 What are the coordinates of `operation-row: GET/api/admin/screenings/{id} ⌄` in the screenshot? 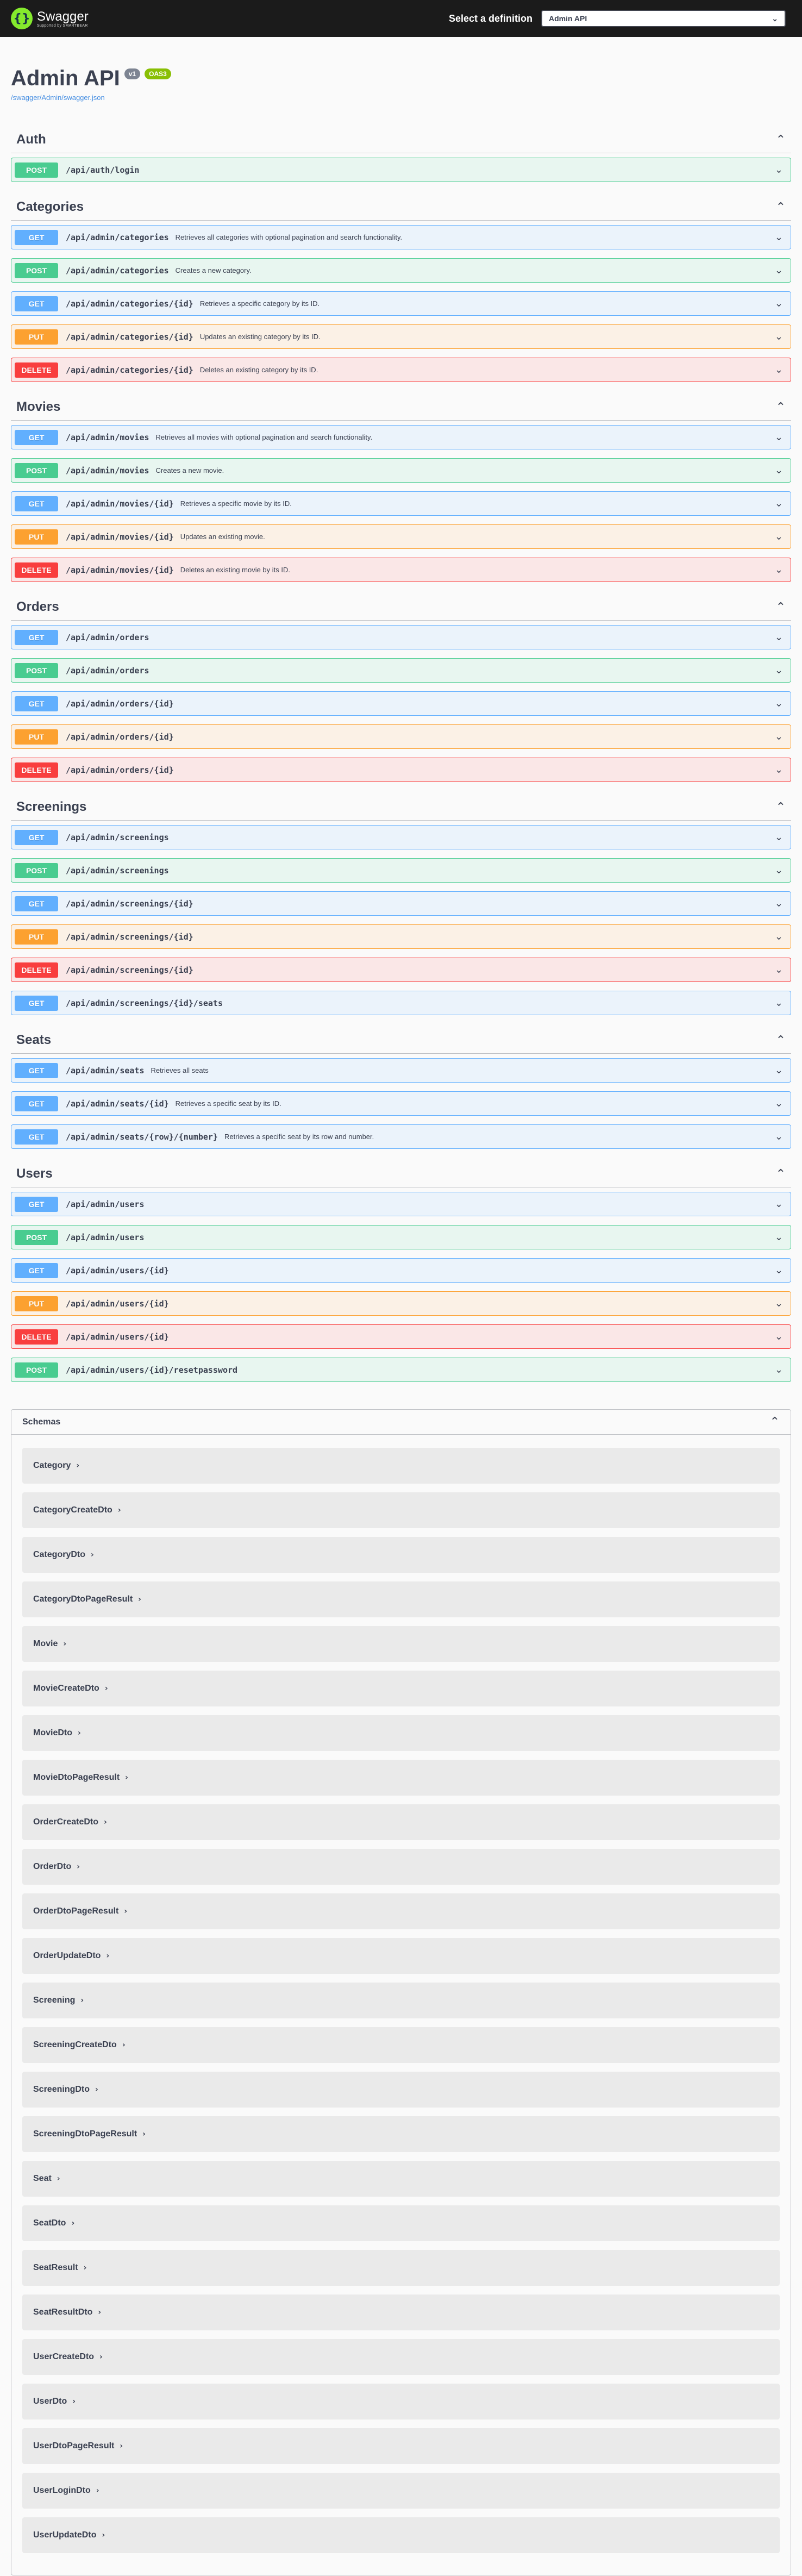 It's located at (401, 904).